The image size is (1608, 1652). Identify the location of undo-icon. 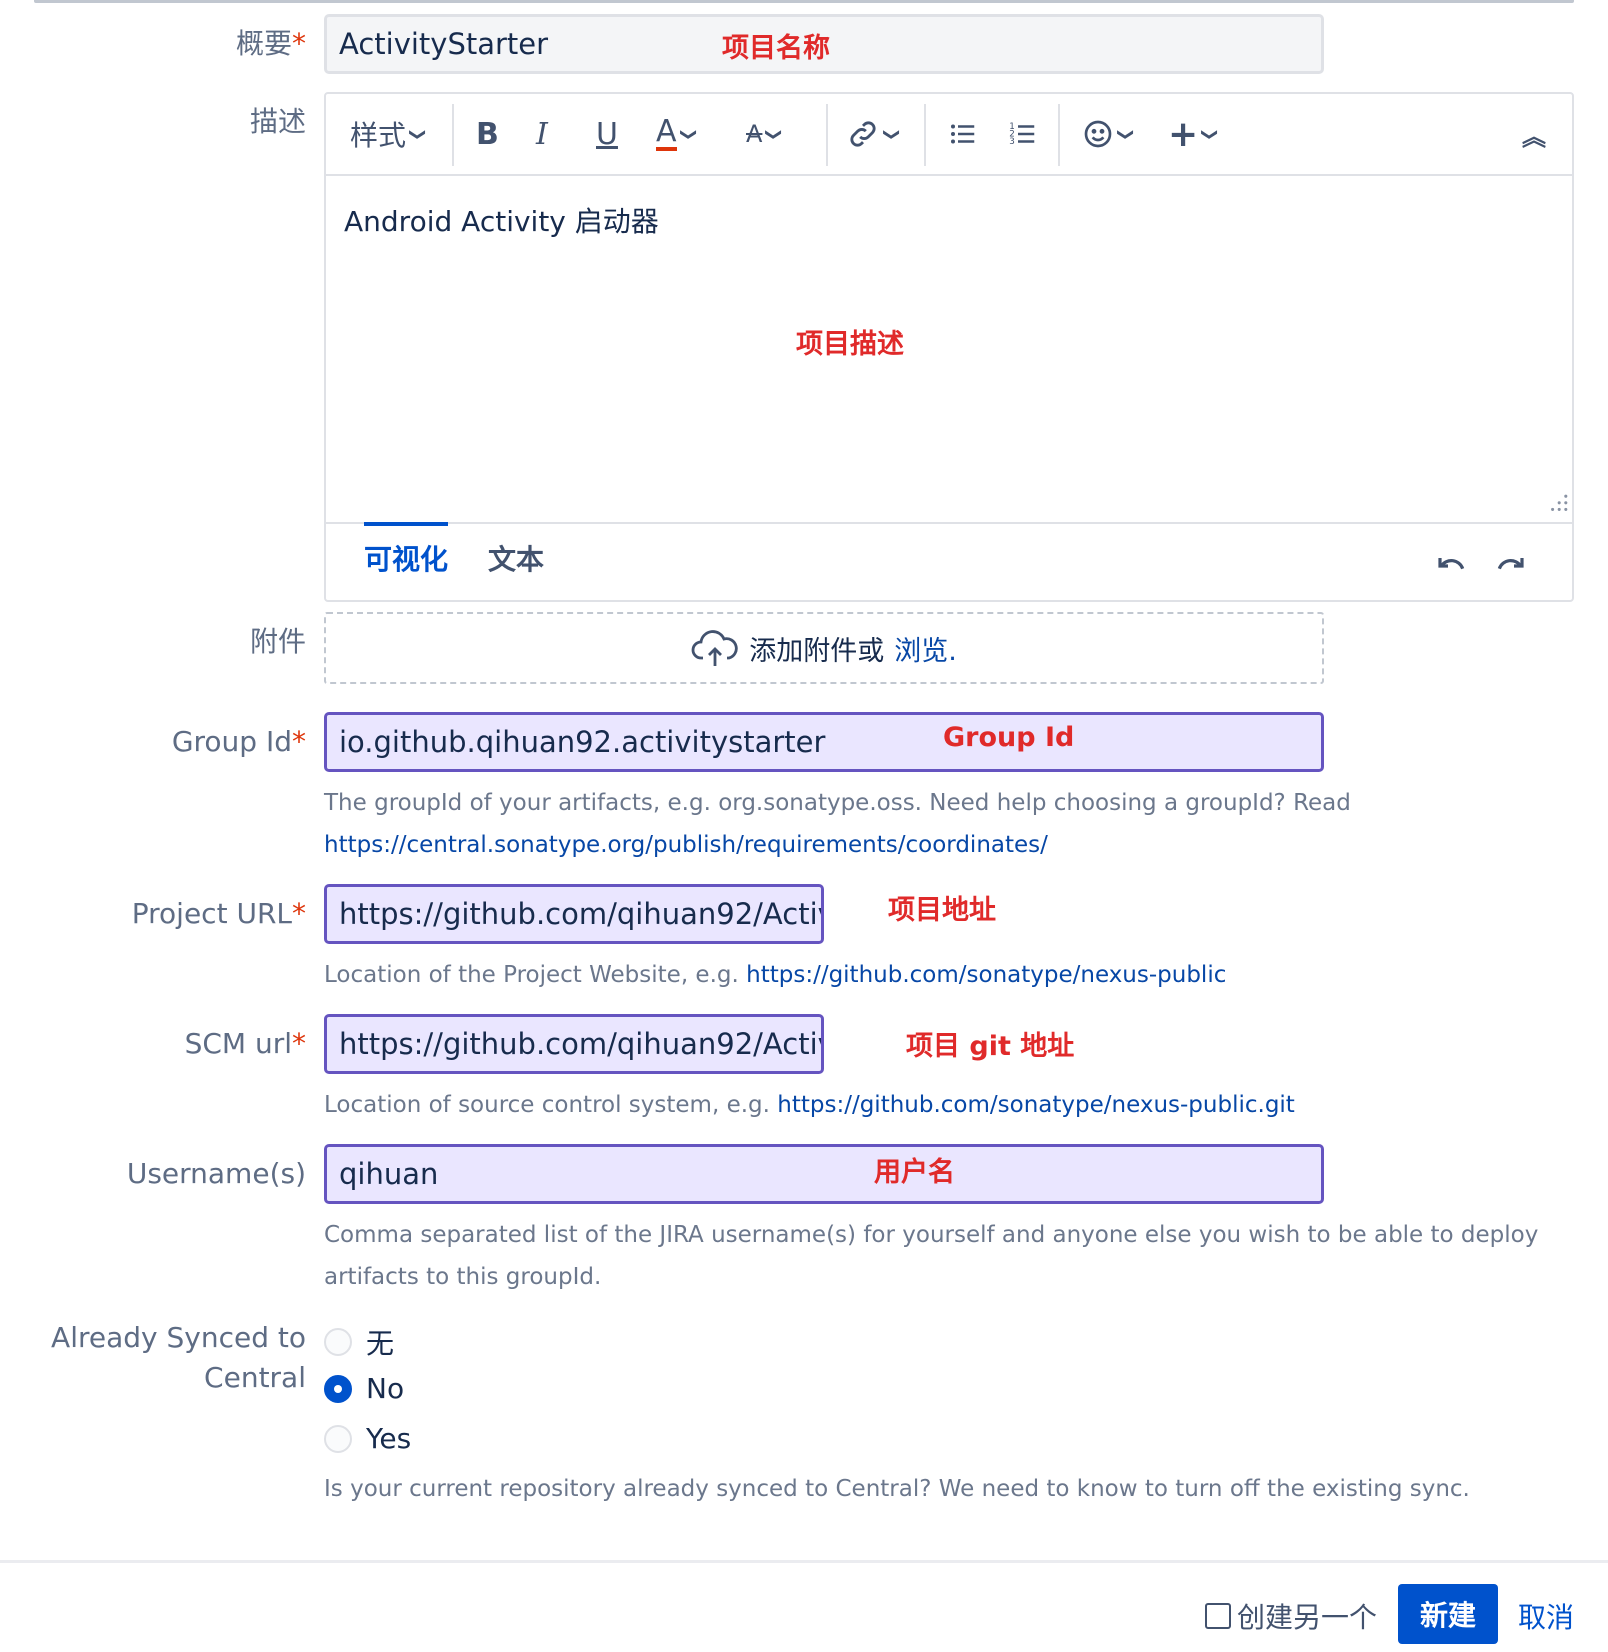
(1452, 562).